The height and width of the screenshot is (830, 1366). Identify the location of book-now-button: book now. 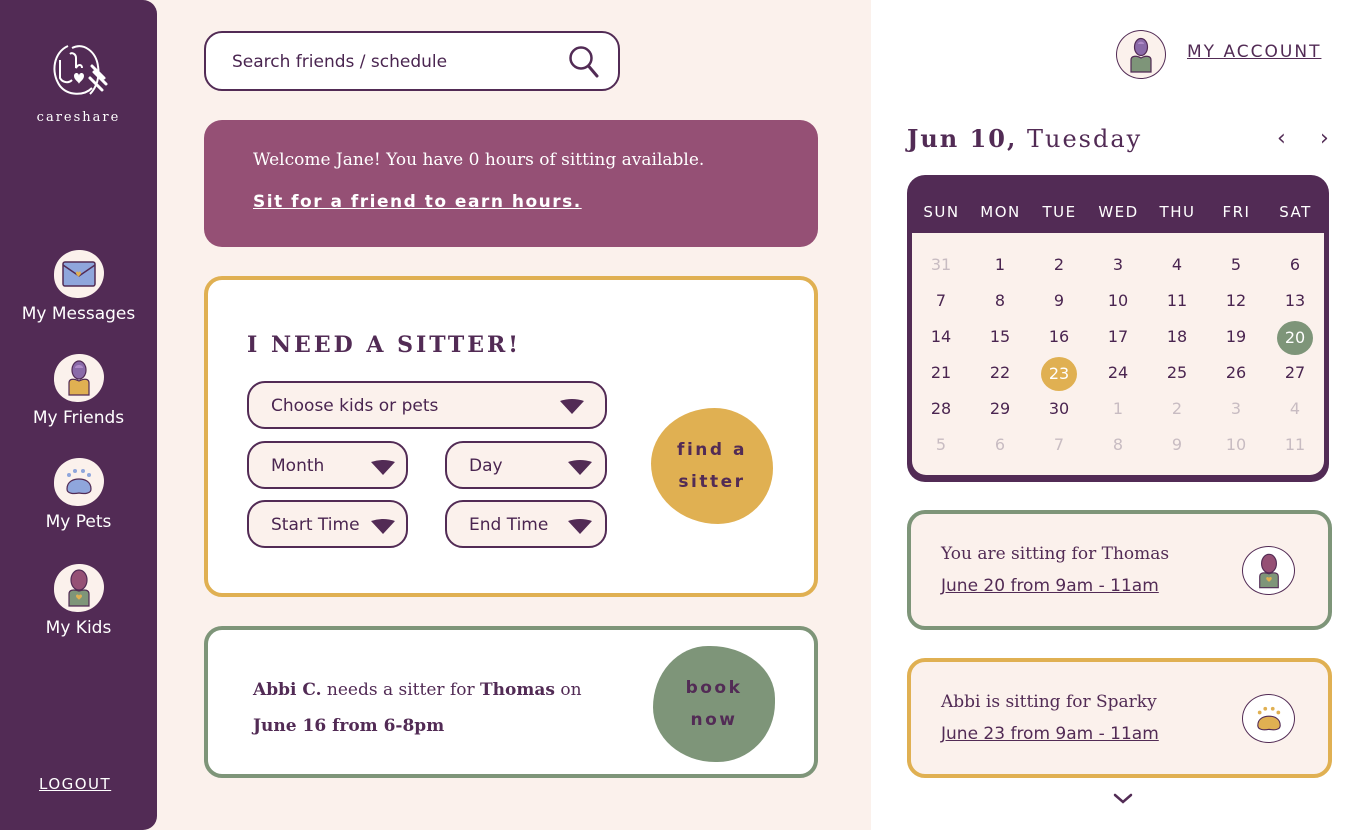
(714, 704).